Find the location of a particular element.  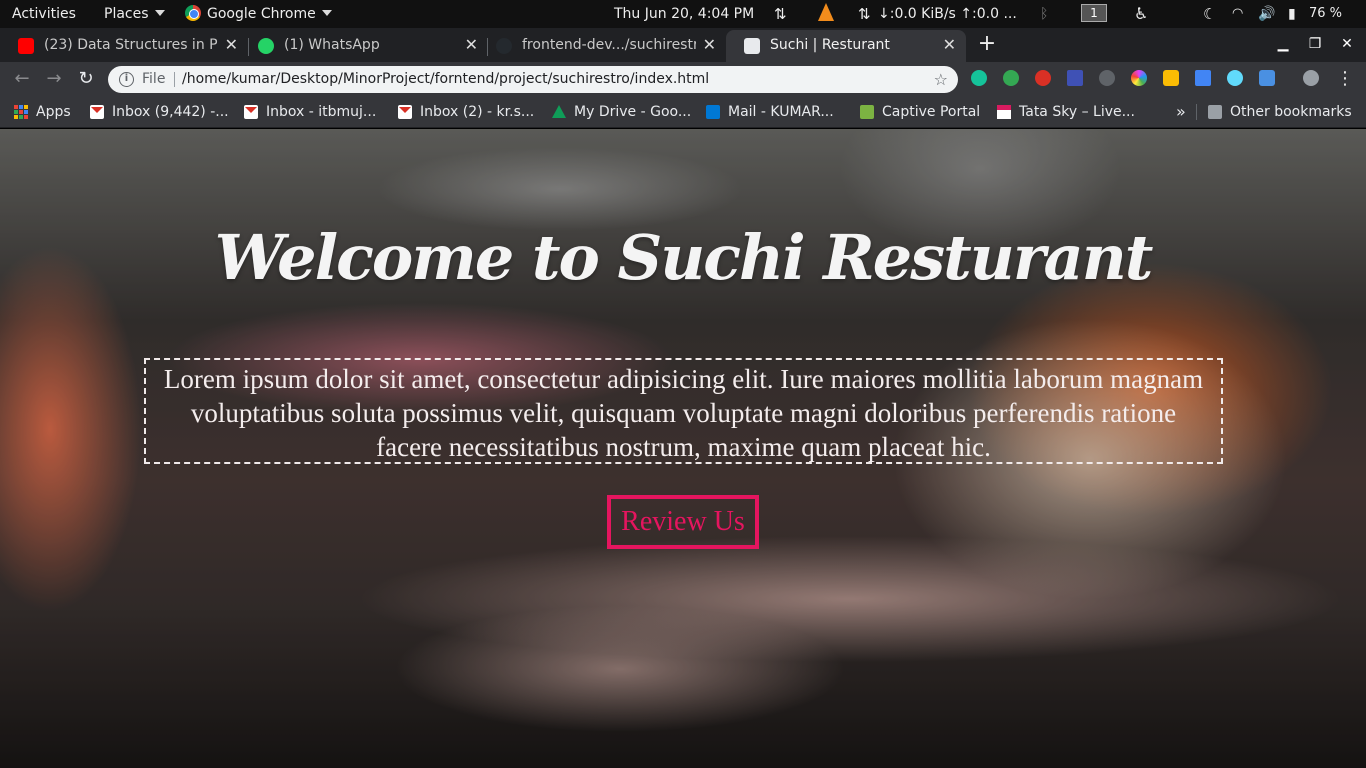

bookmark-star-icon: ☆ is located at coordinates (941, 79).